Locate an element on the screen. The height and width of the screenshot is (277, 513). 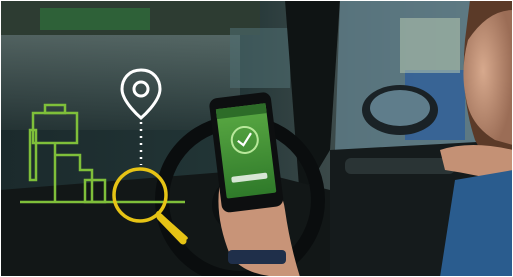
door-handle is located at coordinates (400, 166).